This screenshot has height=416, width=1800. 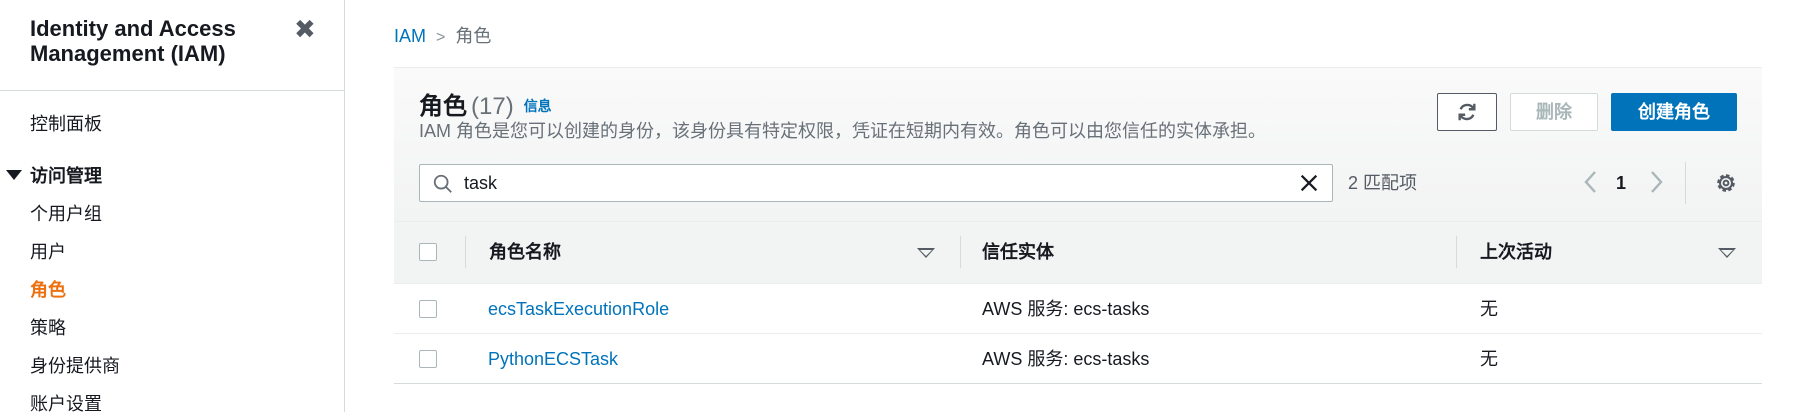 I want to click on page-title-text: 角色, so click(x=443, y=106).